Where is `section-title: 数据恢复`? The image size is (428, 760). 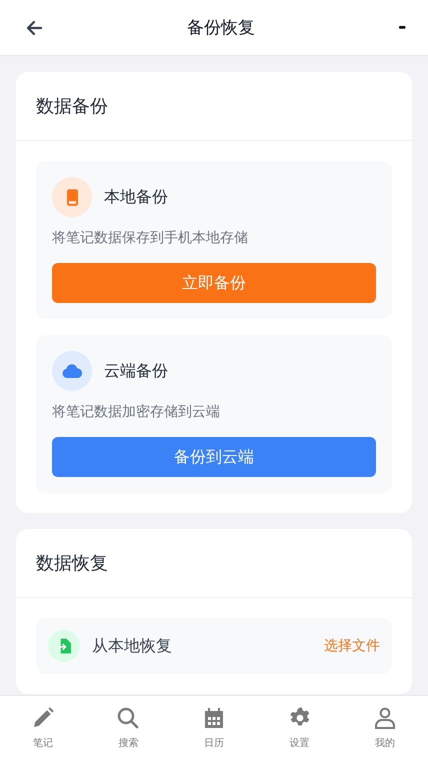 section-title: 数据恢复 is located at coordinates (72, 563).